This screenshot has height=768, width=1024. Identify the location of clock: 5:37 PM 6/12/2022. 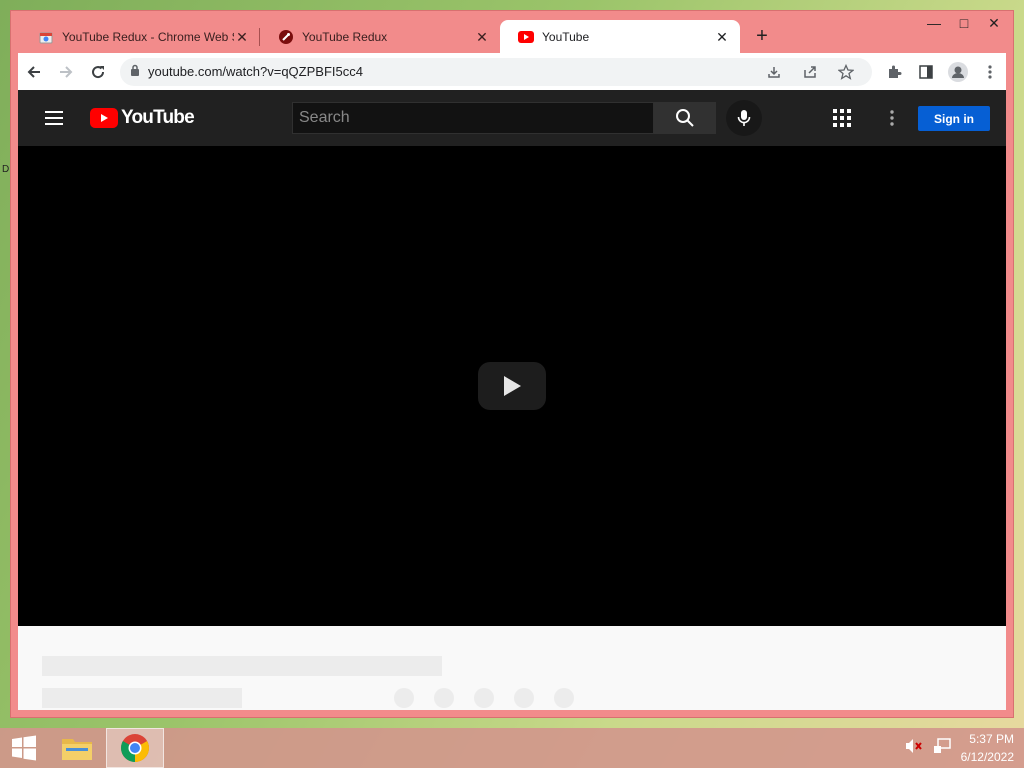
(987, 748).